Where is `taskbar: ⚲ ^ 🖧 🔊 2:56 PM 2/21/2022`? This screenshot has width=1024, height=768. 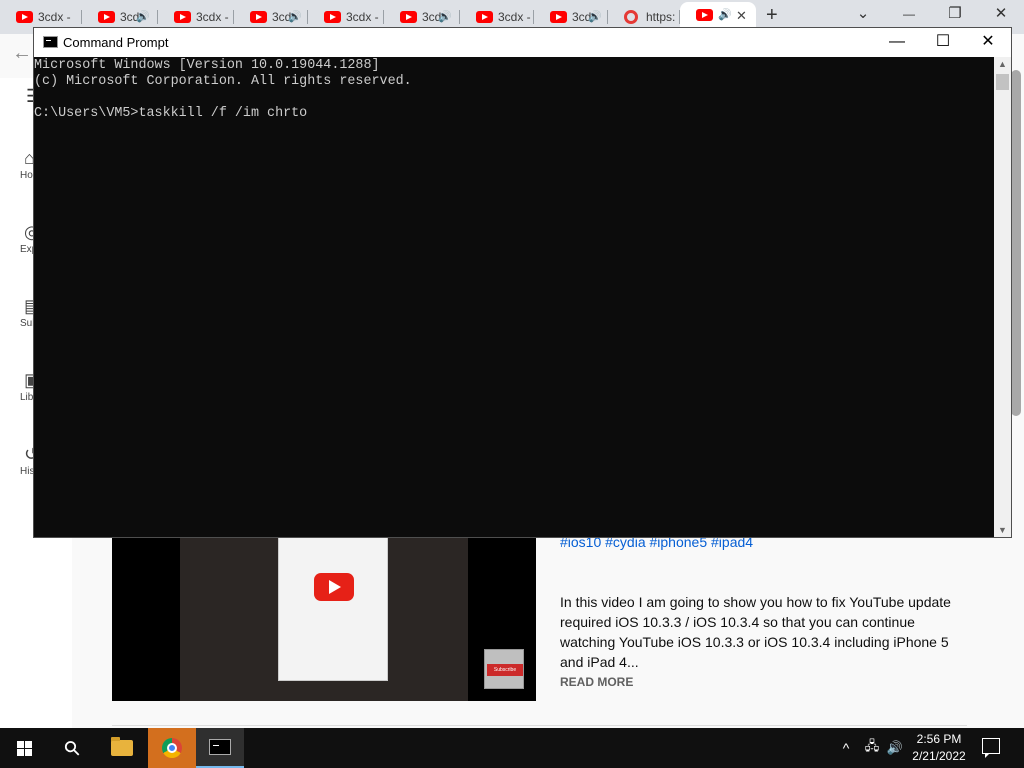 taskbar: ⚲ ^ 🖧 🔊 2:56 PM 2/21/2022 is located at coordinates (512, 748).